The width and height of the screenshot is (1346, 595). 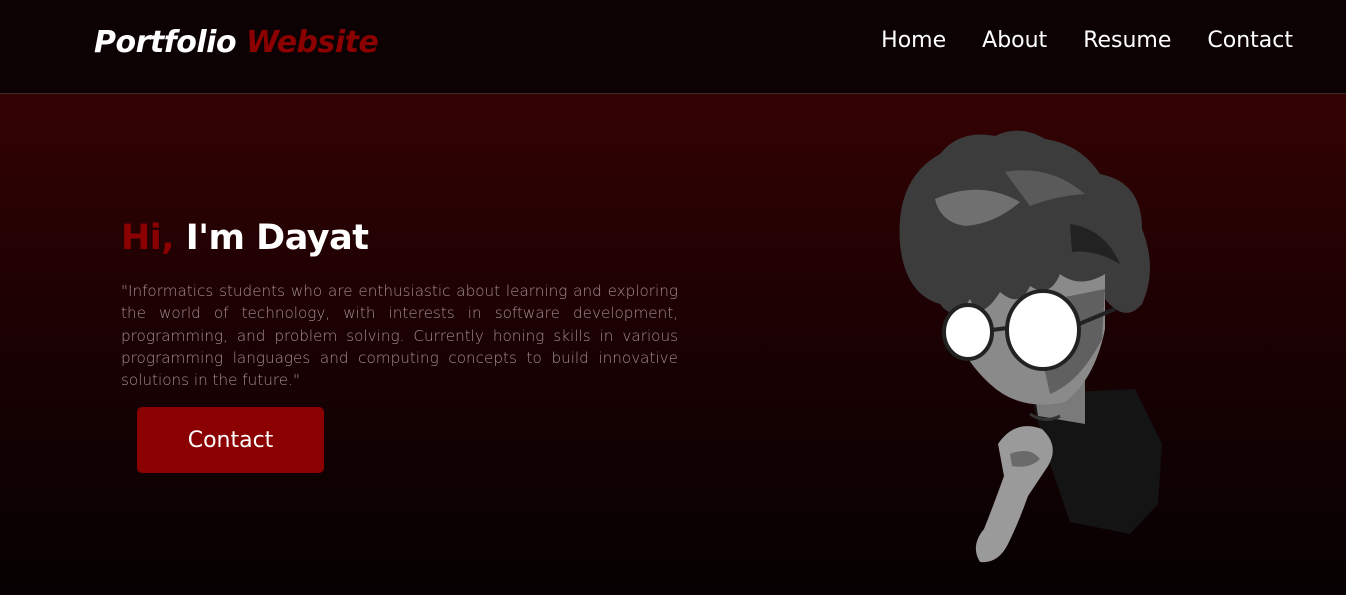 What do you see at coordinates (1024, 221) in the screenshot?
I see `avatar-hair` at bounding box center [1024, 221].